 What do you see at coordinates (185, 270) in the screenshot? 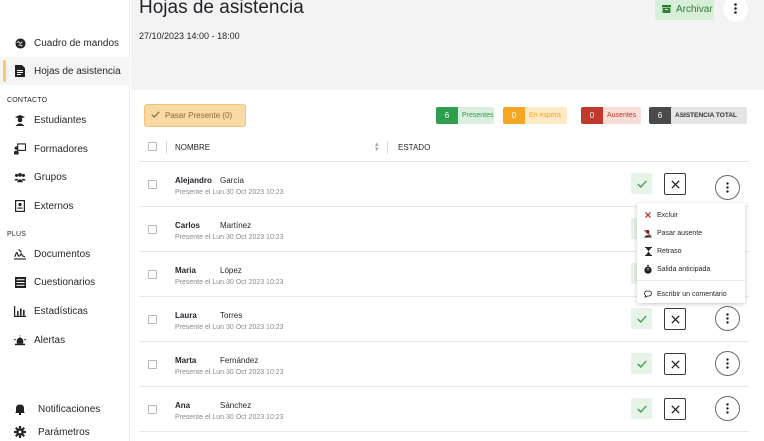
I see `student-first-name: Maria` at bounding box center [185, 270].